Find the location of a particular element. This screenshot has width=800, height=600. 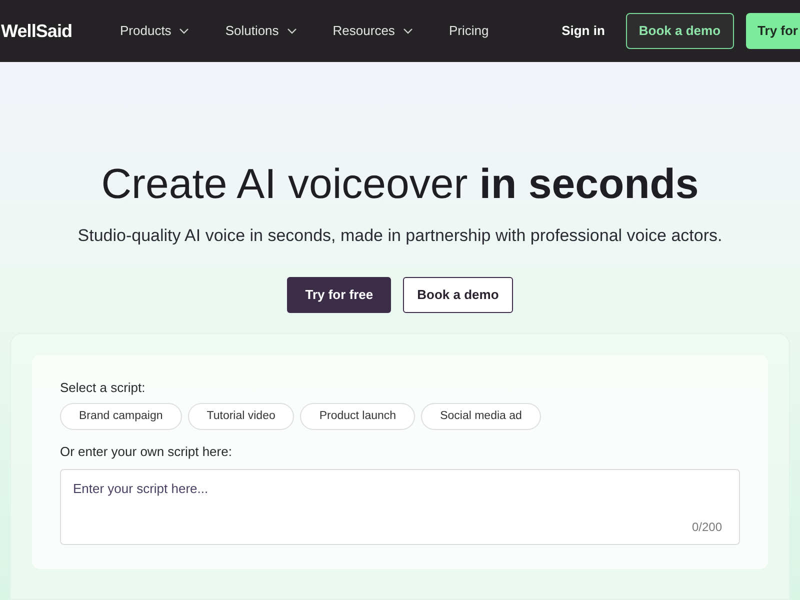

logo: WellSaid is located at coordinates (50, 31).